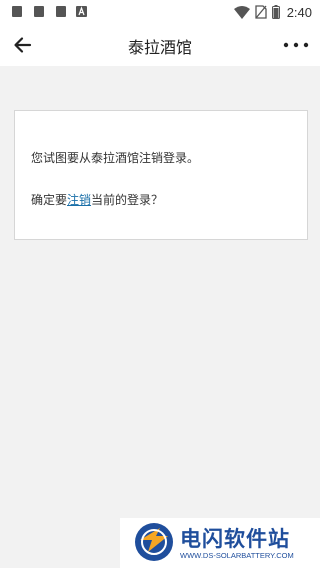 This screenshot has width=320, height=568. I want to click on no-sim-icon, so click(261, 12).